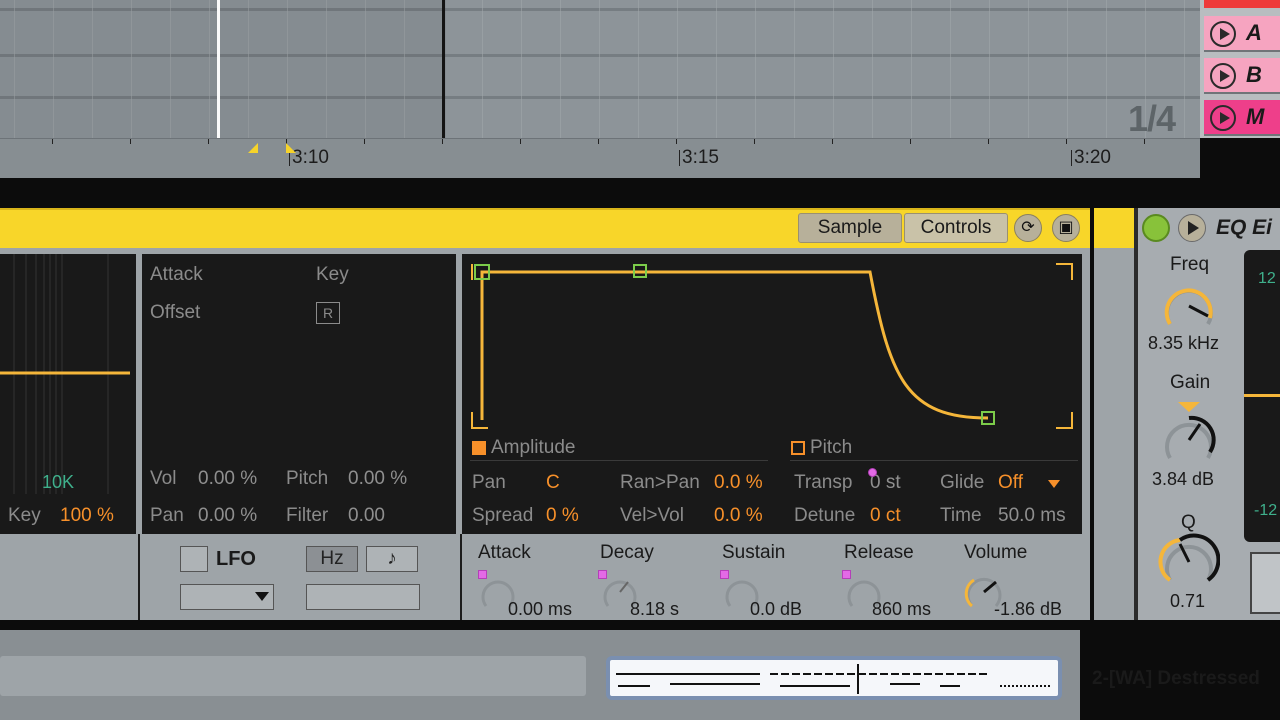 This screenshot has height=720, width=1280. Describe the element at coordinates (640, 193) in the screenshot. I see `view-divider` at that location.